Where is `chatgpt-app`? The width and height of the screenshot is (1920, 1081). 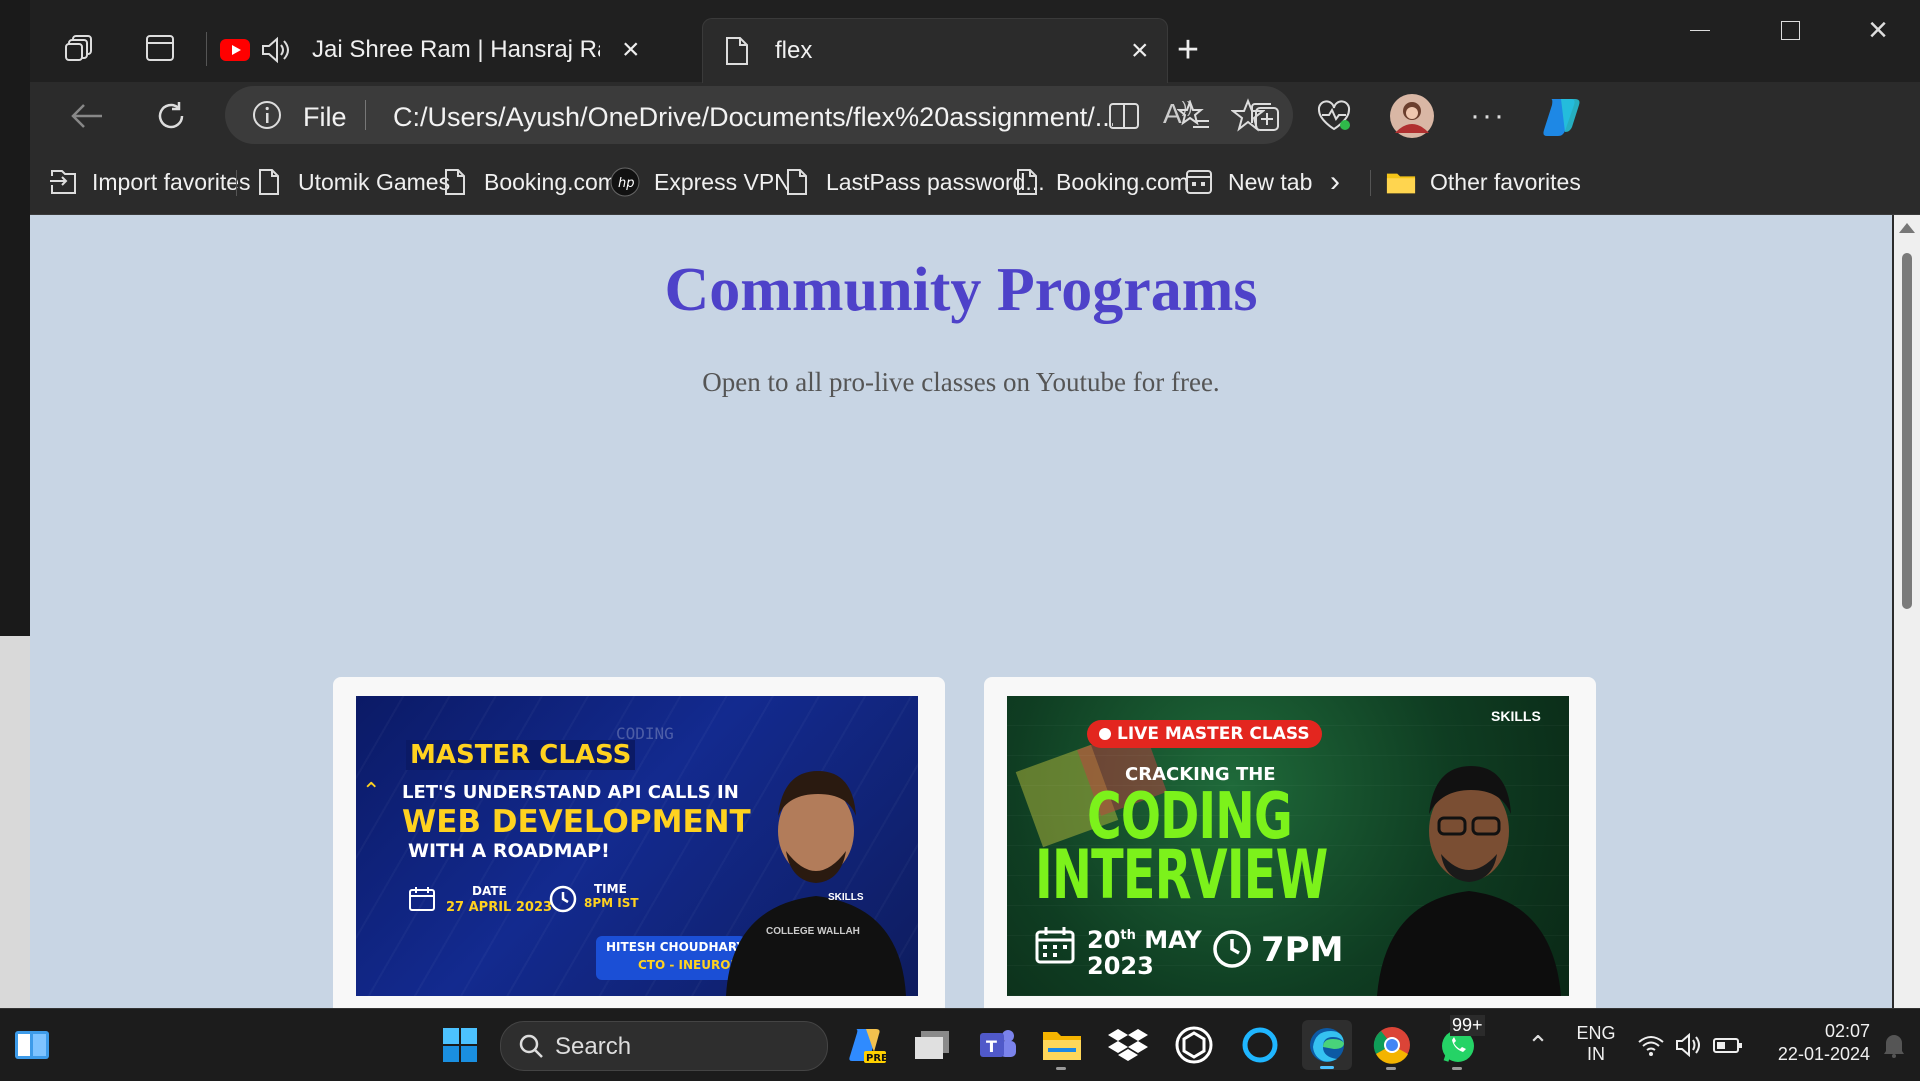 chatgpt-app is located at coordinates (1194, 1045).